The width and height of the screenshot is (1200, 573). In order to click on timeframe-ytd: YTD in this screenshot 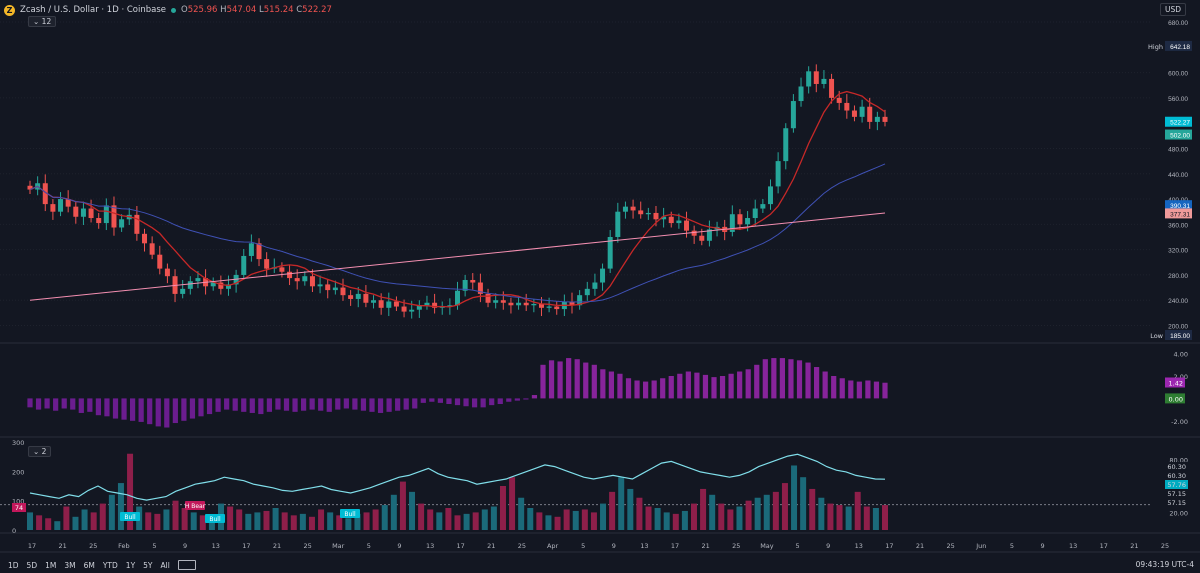, I will do `click(110, 565)`.